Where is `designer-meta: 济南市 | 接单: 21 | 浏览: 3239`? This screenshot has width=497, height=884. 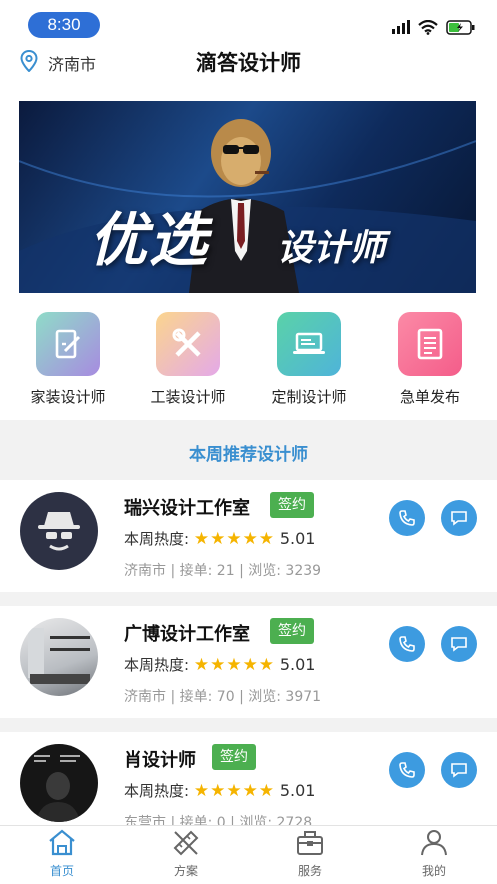 designer-meta: 济南市 | 接单: 21 | 浏览: 3239 is located at coordinates (223, 571).